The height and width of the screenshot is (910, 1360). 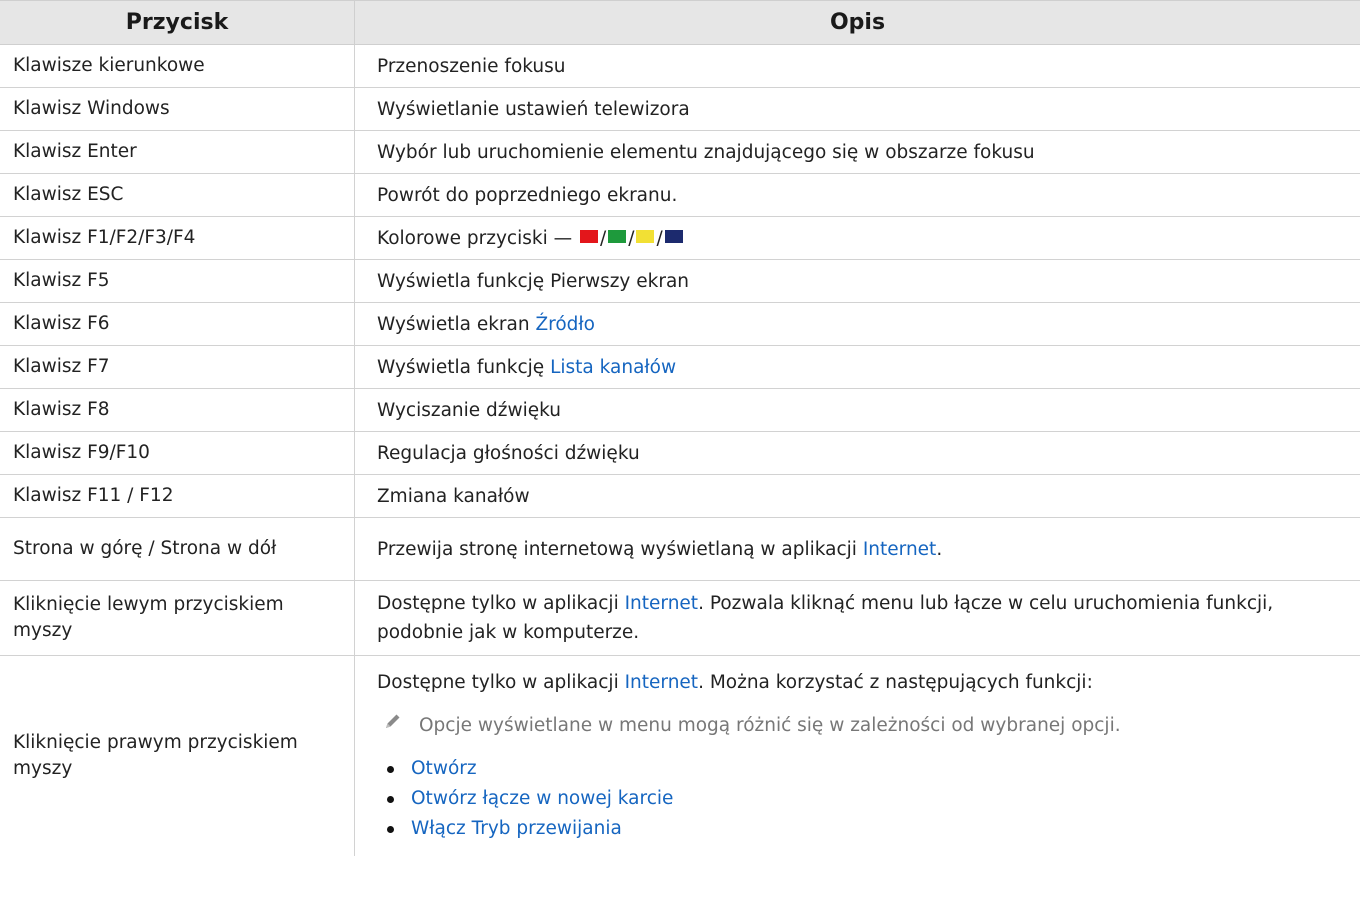 I want to click on open-in-new-tab-link: Otwórz łącze w nowej karcie, so click(x=542, y=798).